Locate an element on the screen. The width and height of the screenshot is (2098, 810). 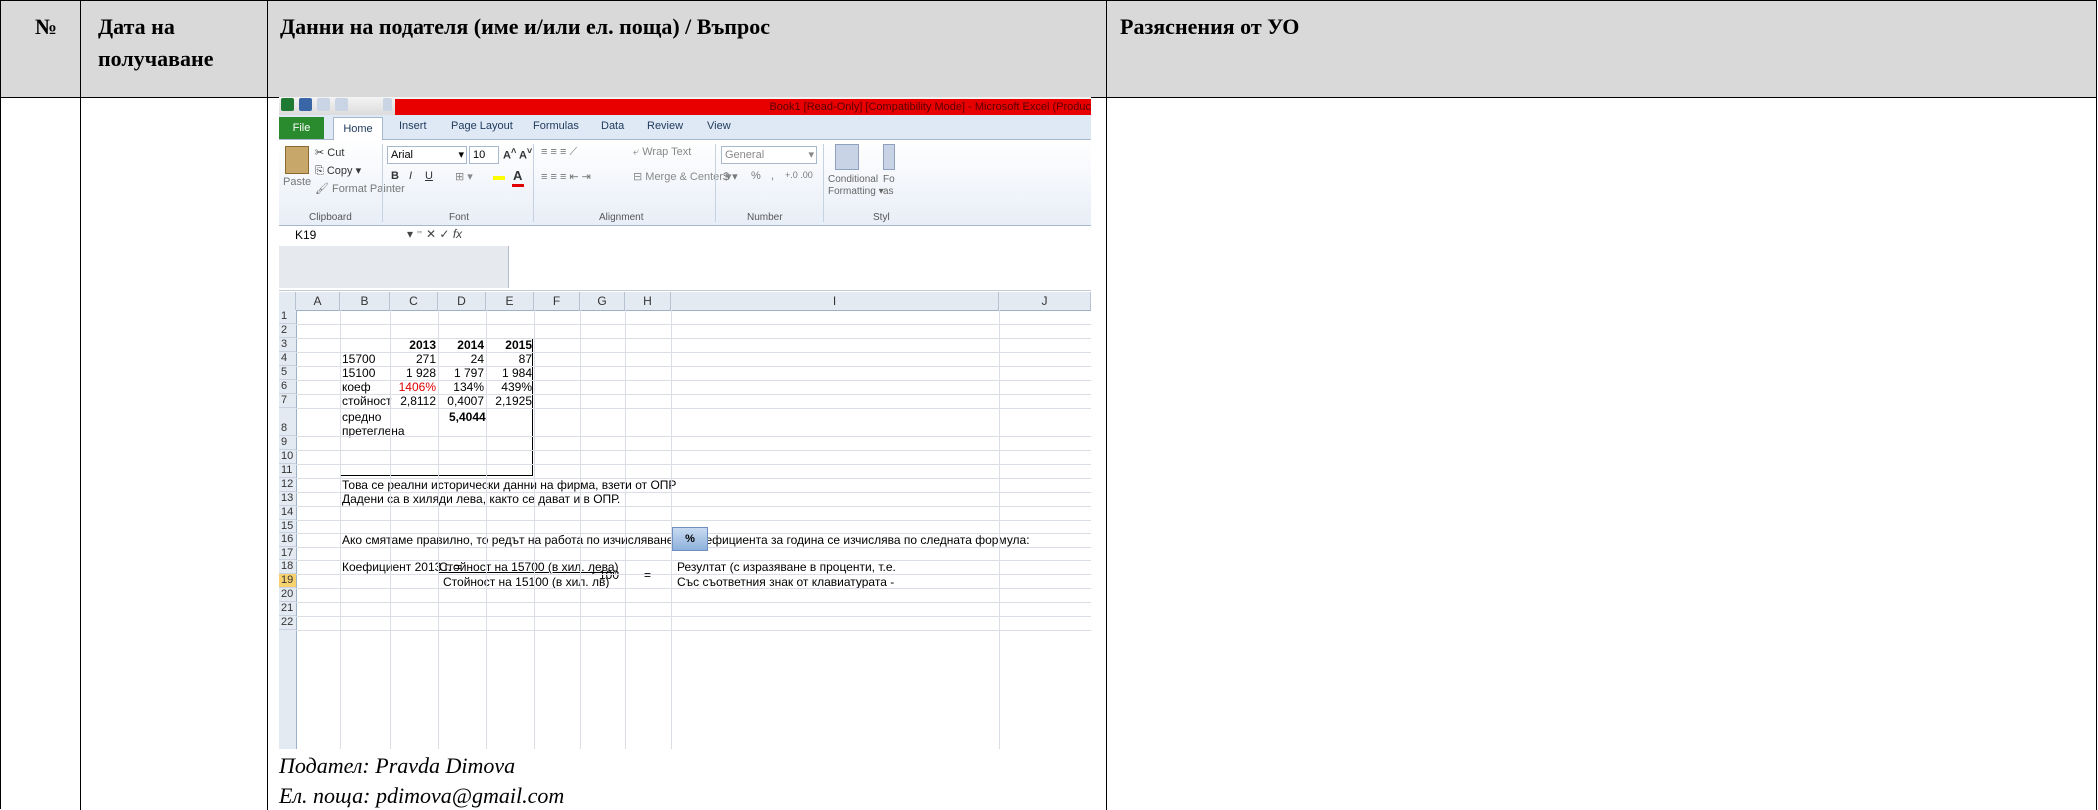
row-header-19: 19 is located at coordinates (287, 581).